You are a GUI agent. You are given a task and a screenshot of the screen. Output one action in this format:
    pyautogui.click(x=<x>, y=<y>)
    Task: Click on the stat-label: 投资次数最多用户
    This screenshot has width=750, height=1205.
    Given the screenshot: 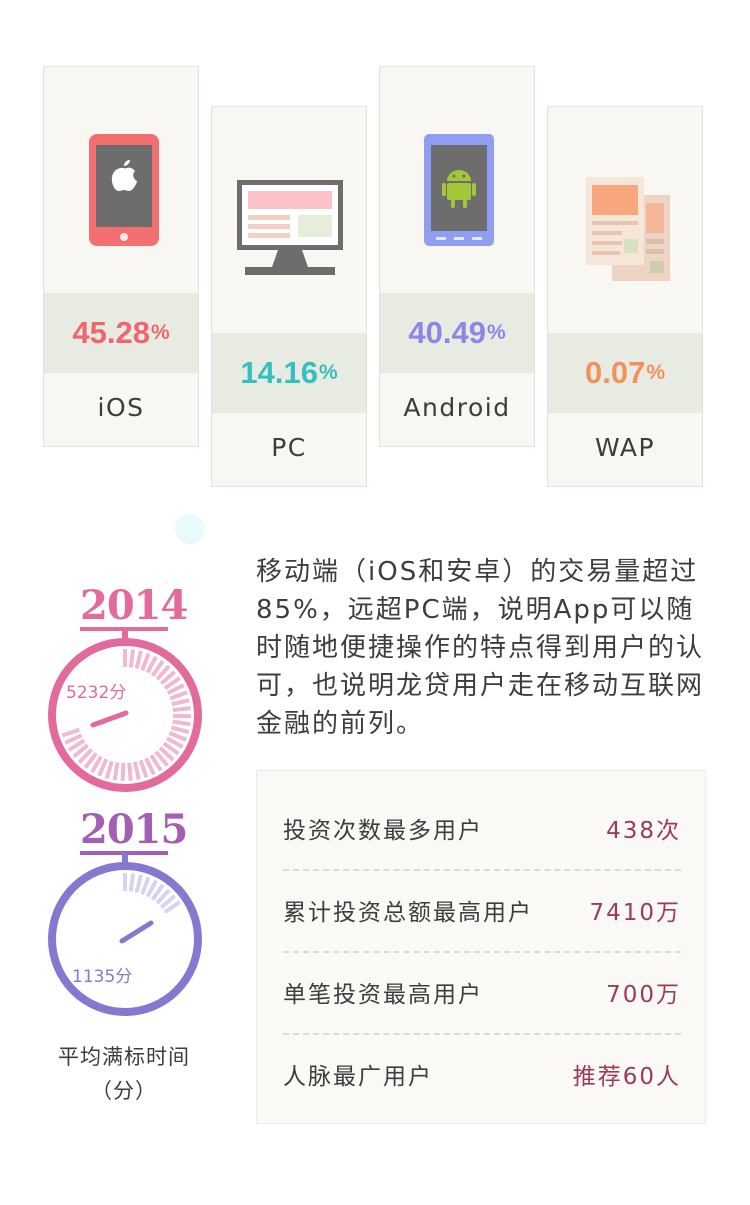 What is the action you would take?
    pyautogui.click(x=383, y=831)
    